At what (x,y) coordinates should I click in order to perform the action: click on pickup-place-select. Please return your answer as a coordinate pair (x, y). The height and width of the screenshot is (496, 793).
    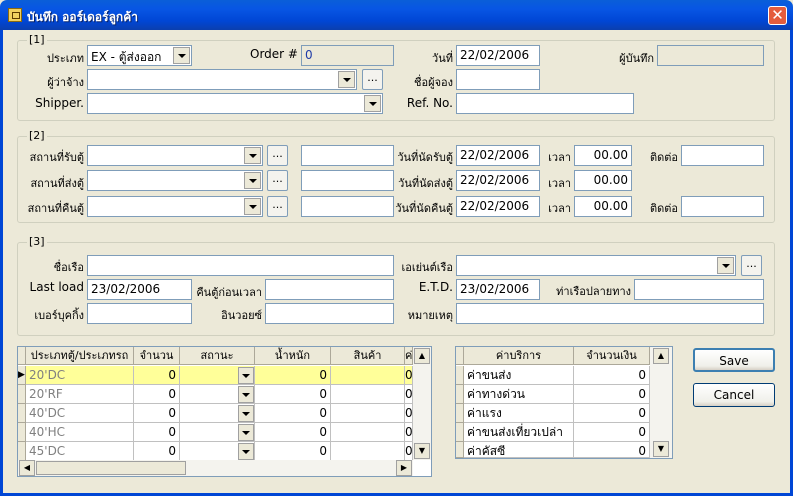
    Looking at the image, I should click on (175, 155).